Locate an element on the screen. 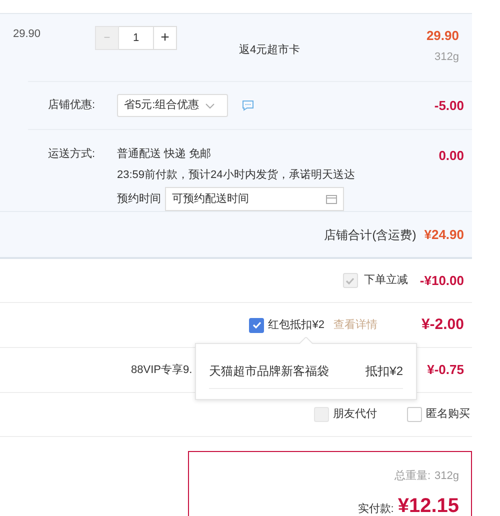 The height and width of the screenshot is (516, 500). shipping-note: 23:59前付款，预计24小时内发货，承诺明天送达 is located at coordinates (236, 175).